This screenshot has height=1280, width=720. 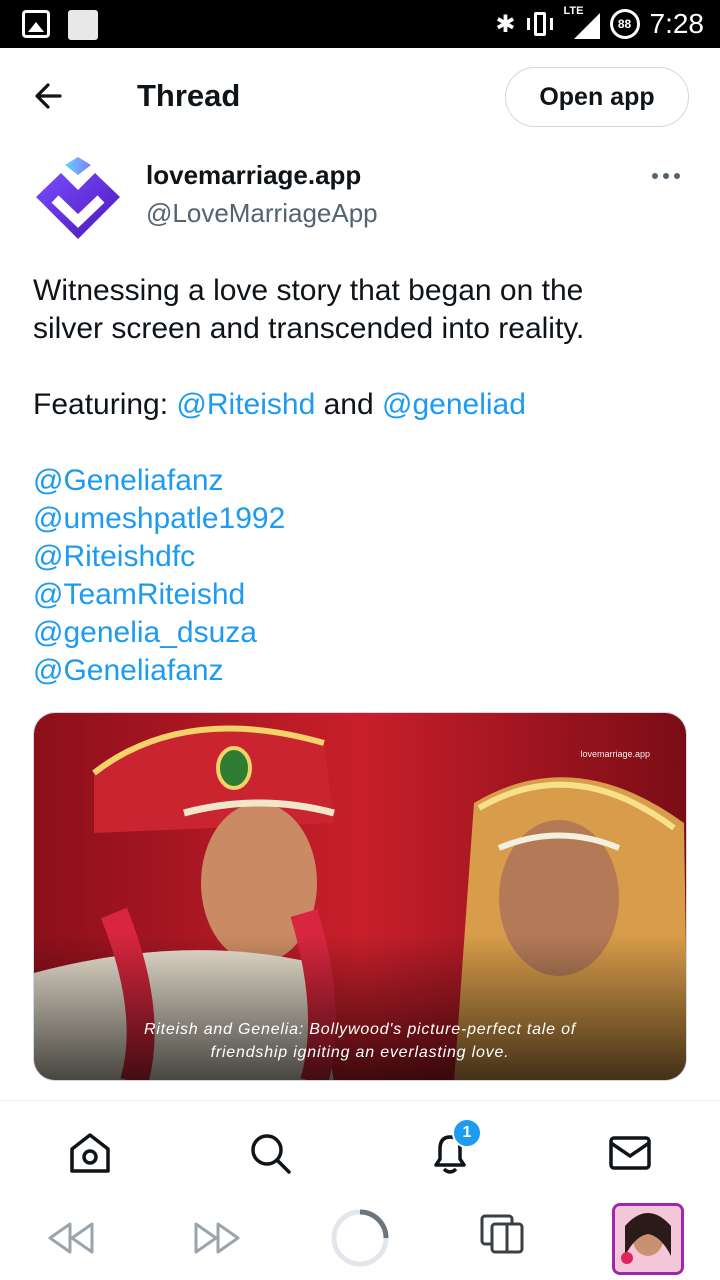 I want to click on image-notification-icon, so click(x=36, y=24).